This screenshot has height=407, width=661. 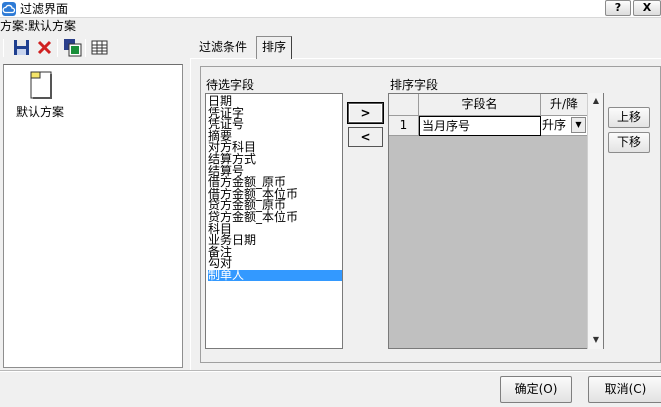 I want to click on save-icon, so click(x=21, y=47).